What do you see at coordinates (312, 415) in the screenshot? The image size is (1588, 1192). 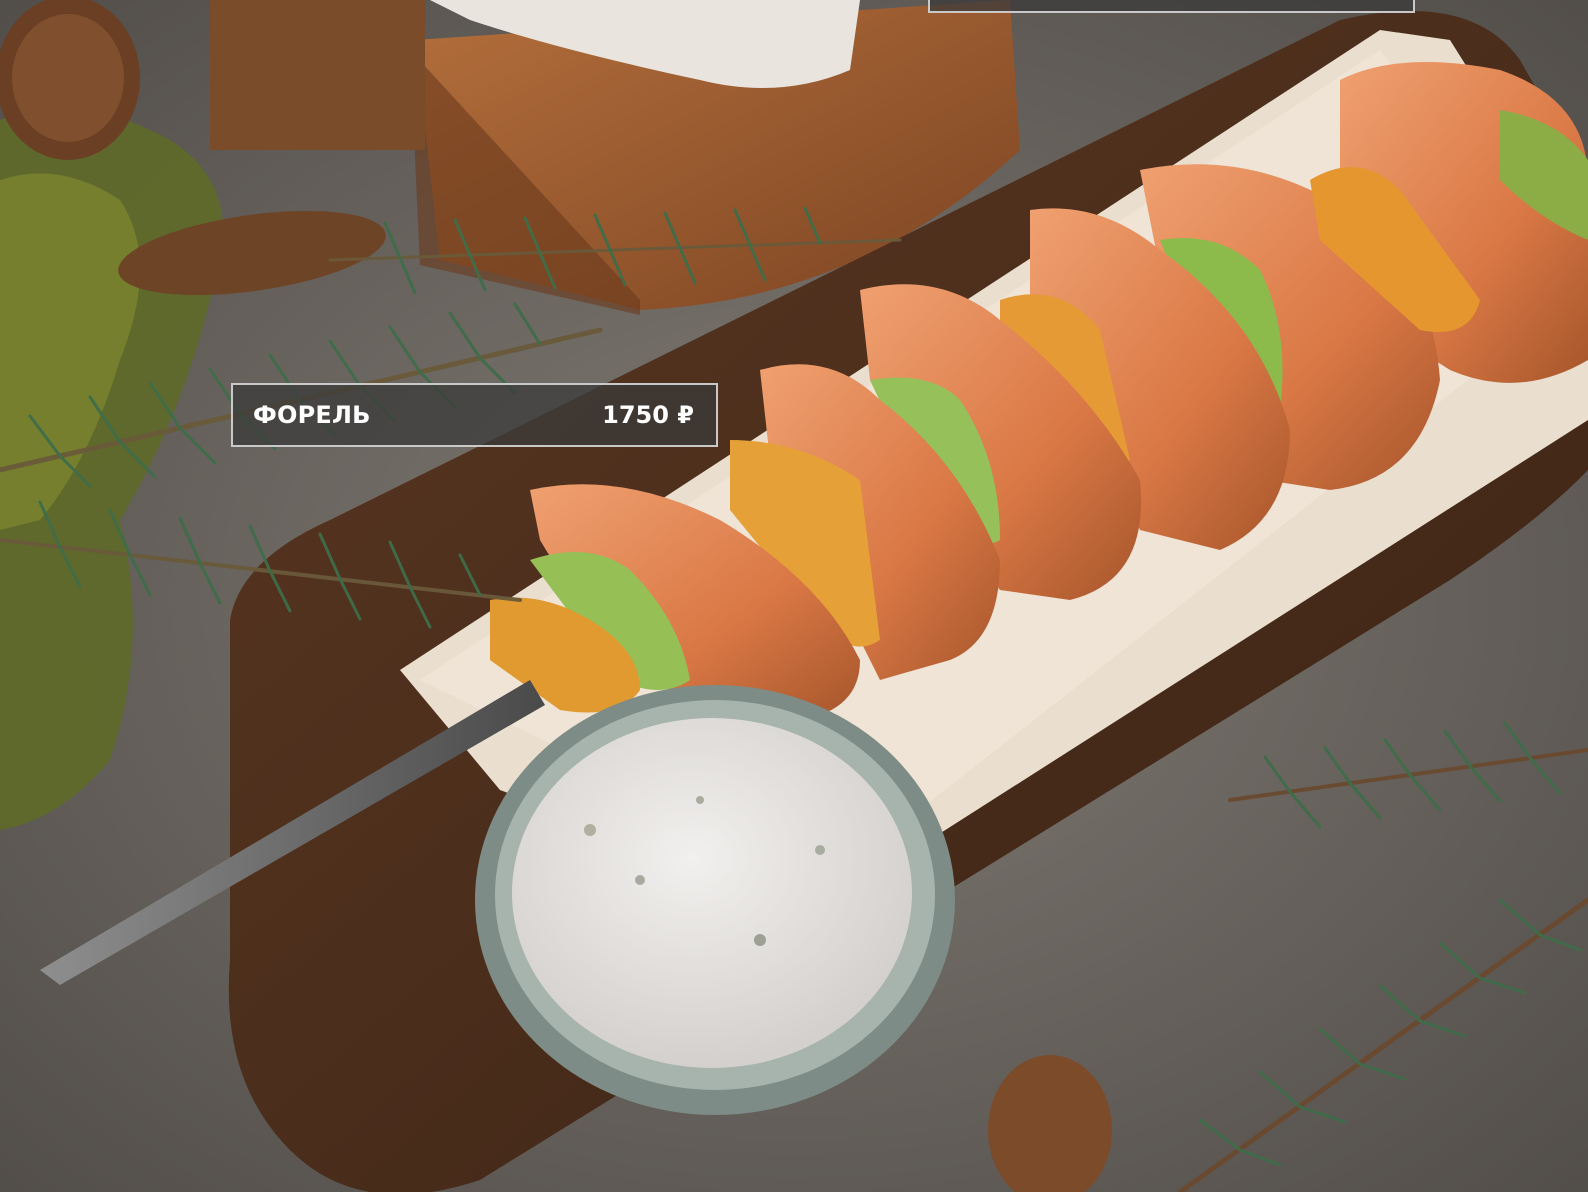 I see `dish-name: ФОРЕЛЬ` at bounding box center [312, 415].